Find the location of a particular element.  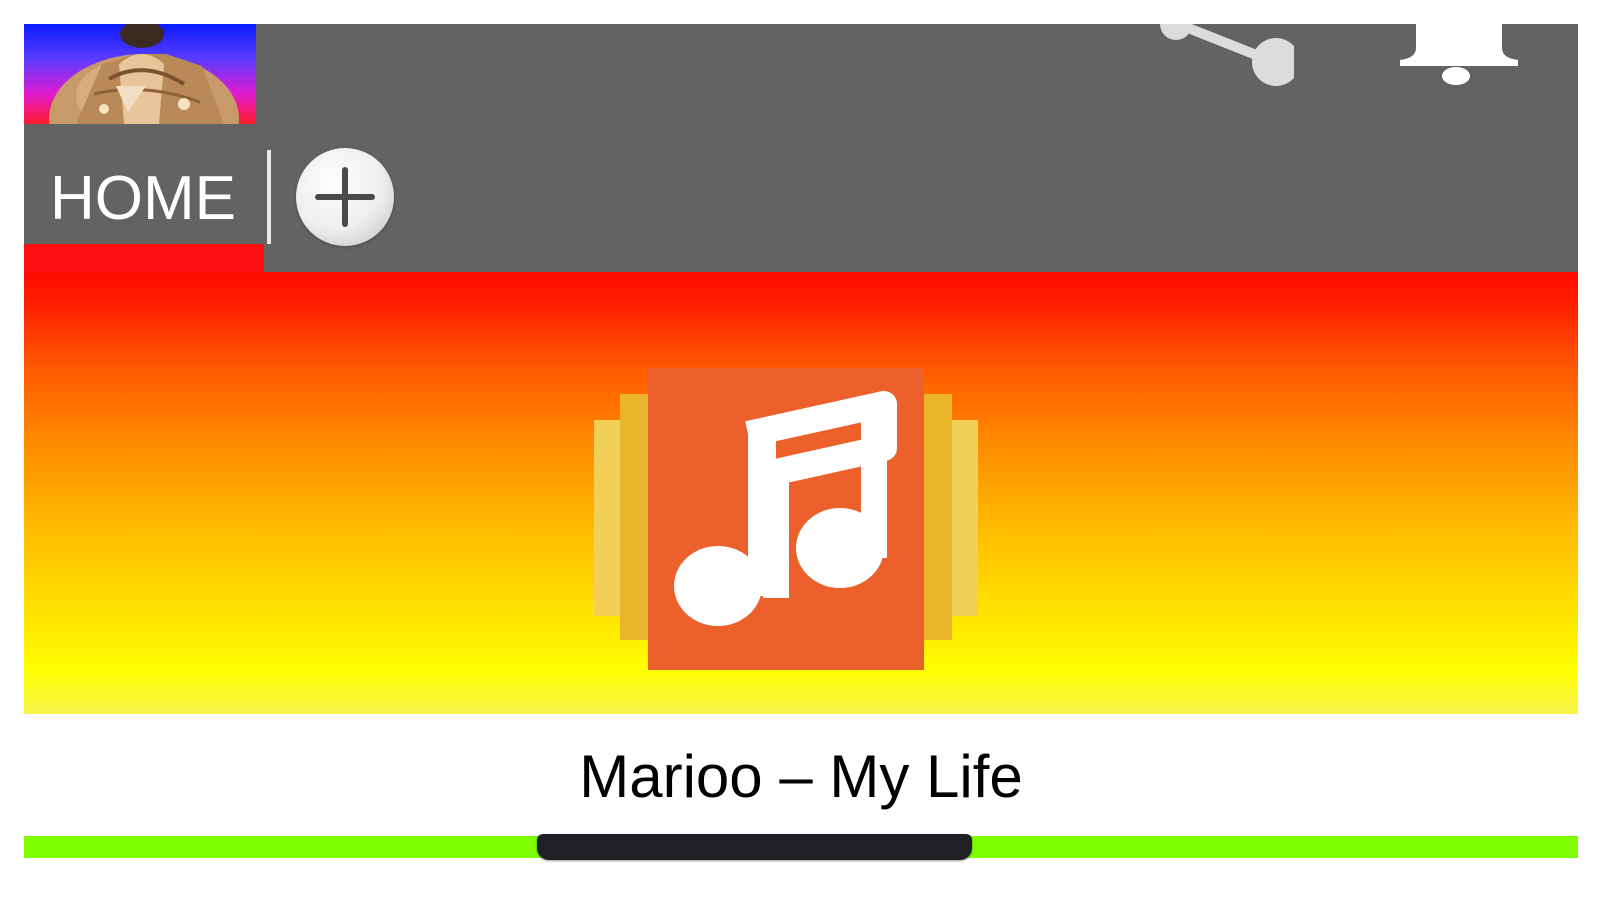

share-icon is located at coordinates (1227, 51).